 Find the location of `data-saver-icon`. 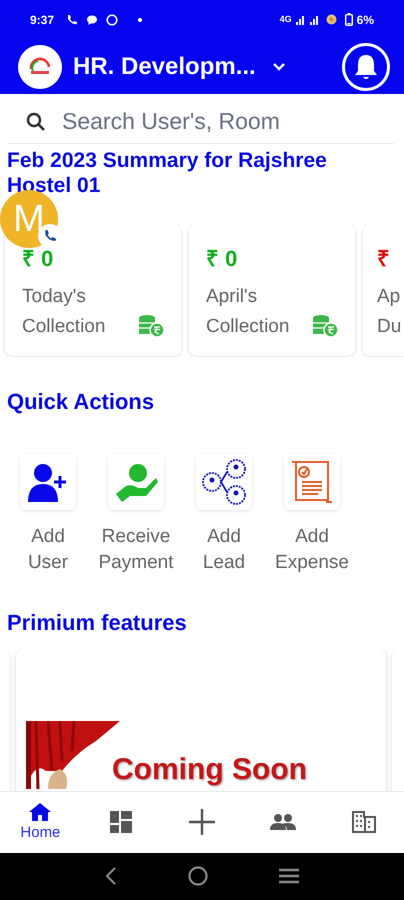

data-saver-icon is located at coordinates (331, 20).